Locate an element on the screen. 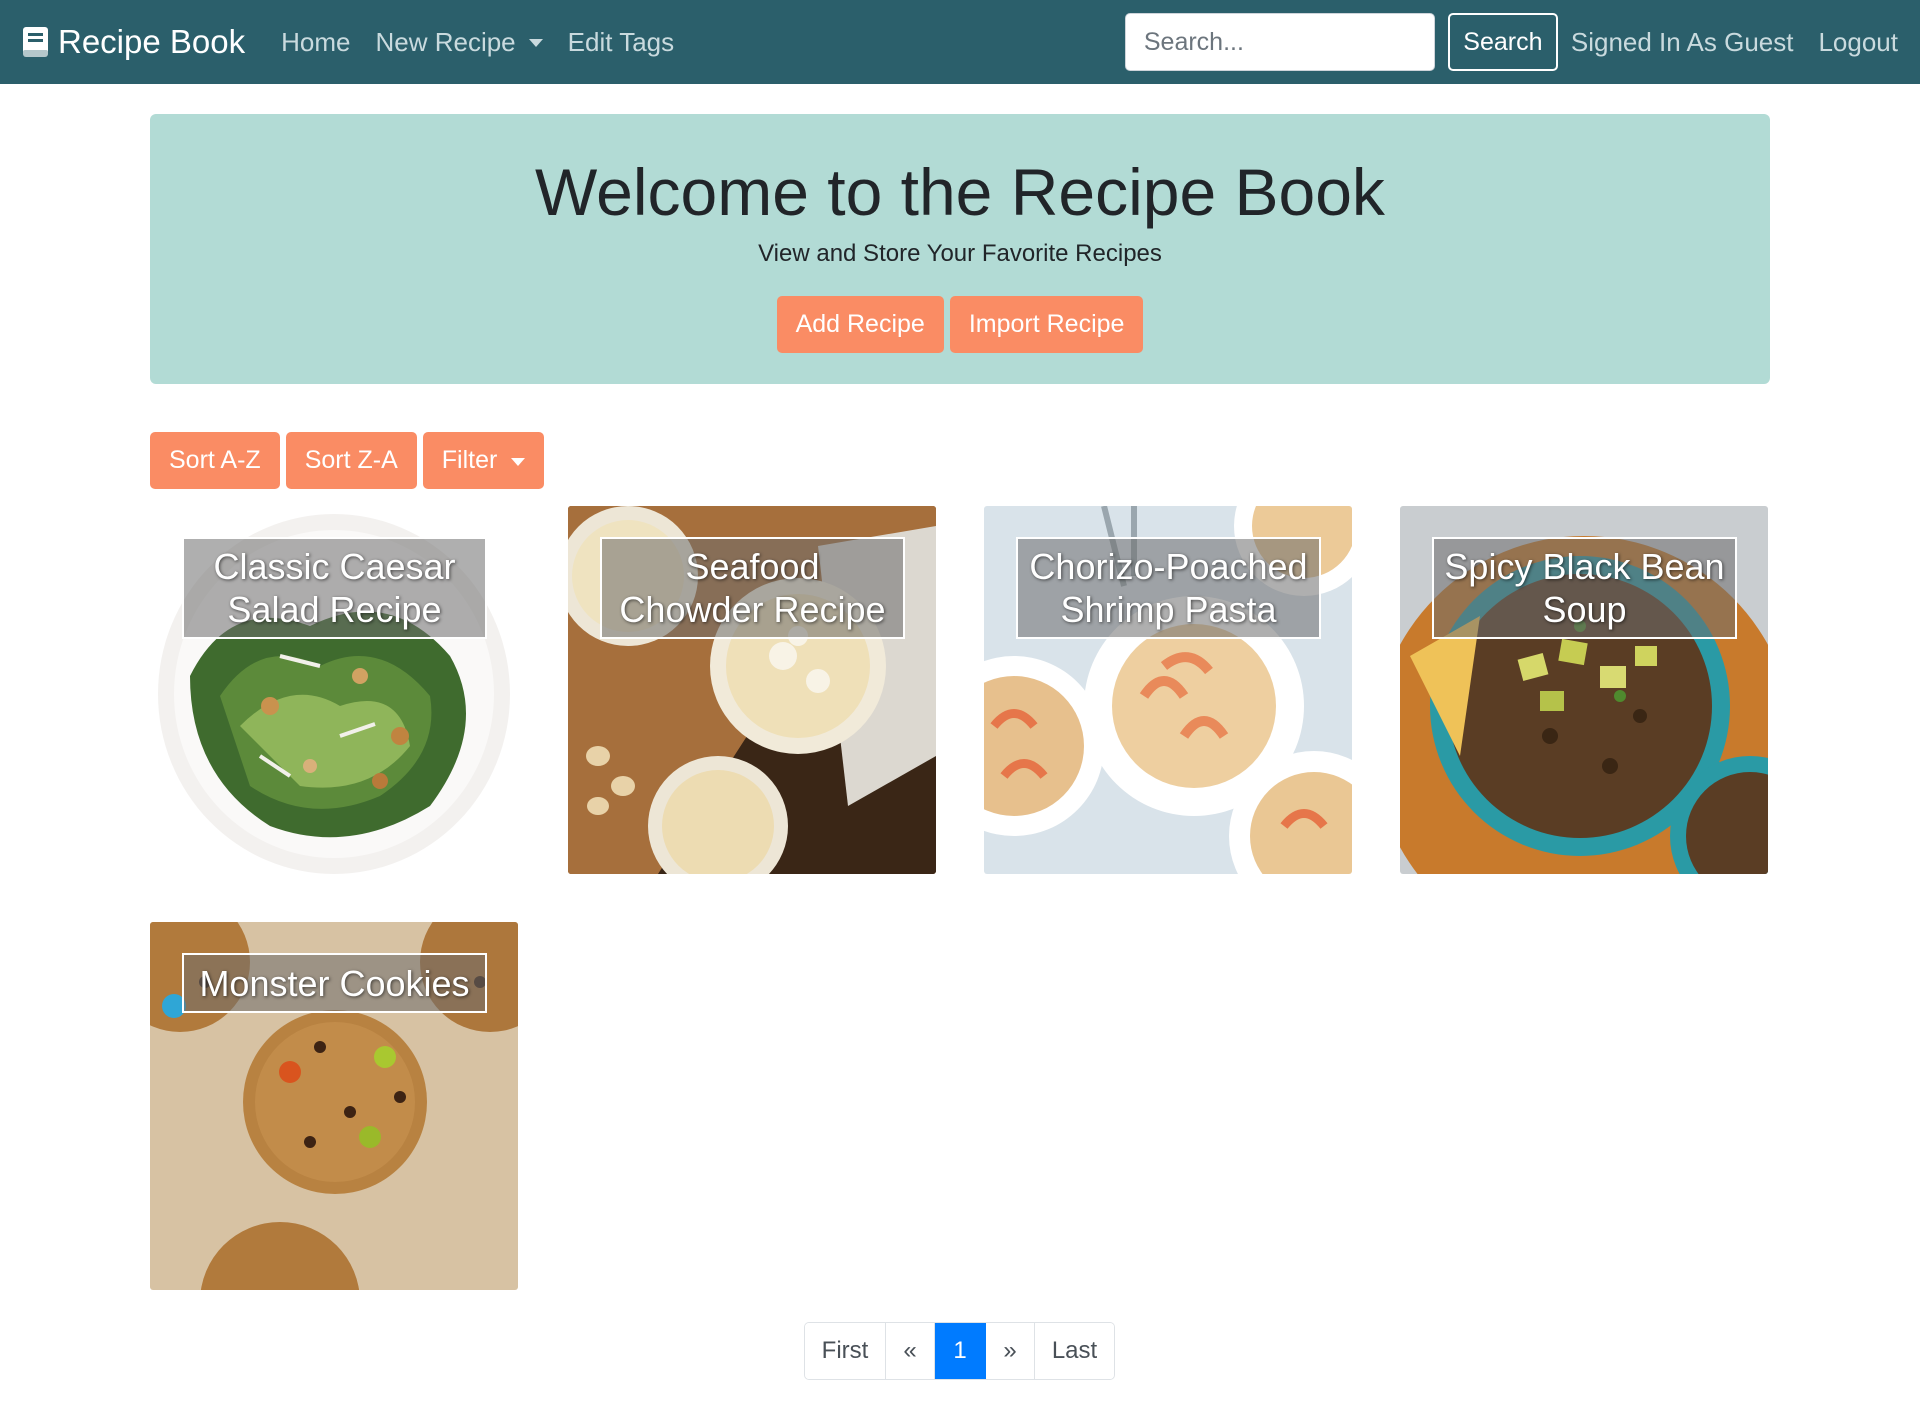 The height and width of the screenshot is (1402, 1920). sort-az-button: Sort A-Z is located at coordinates (215, 460).